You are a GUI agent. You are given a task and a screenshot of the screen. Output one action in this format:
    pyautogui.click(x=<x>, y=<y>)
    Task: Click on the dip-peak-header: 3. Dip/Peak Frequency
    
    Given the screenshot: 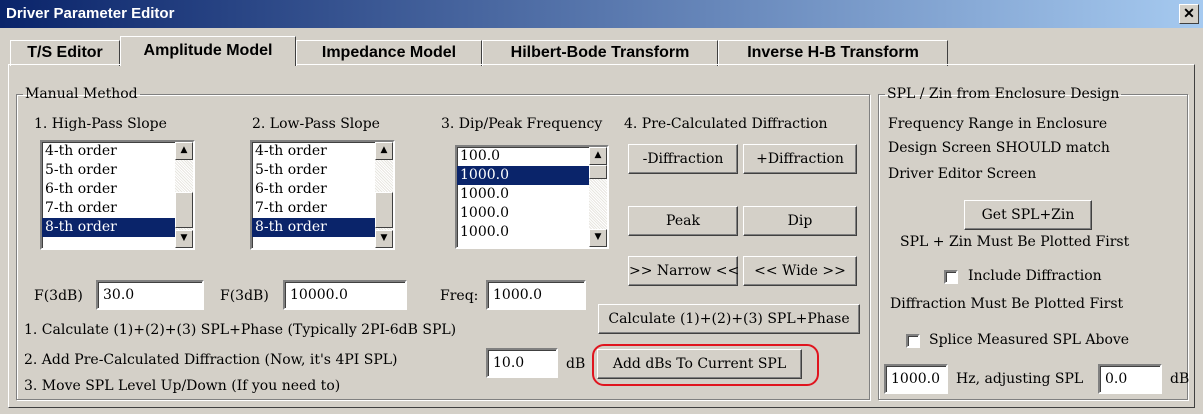 What is the action you would take?
    pyautogui.click(x=522, y=124)
    